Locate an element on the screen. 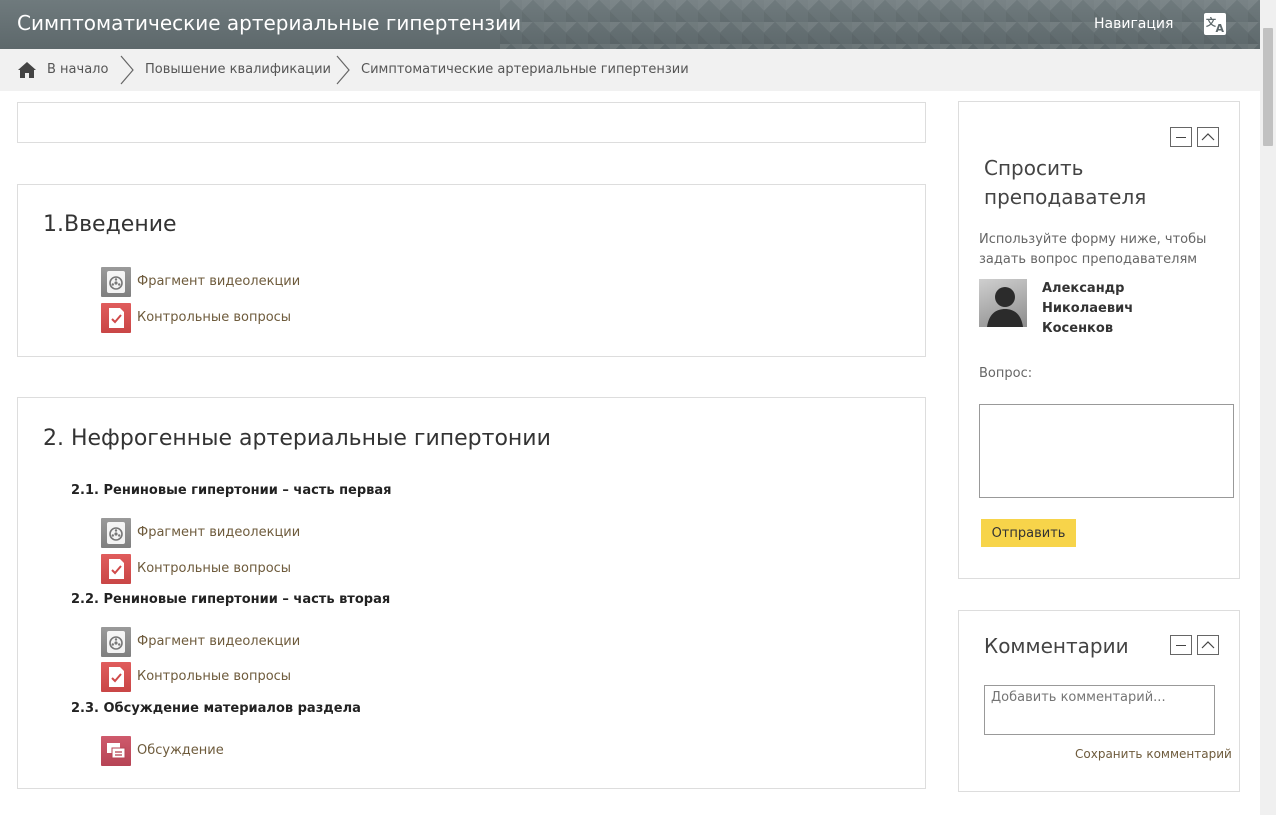 Image resolution: width=1276 pixels, height=815 pixels. teacher-name: Александр Николаевич Косенков is located at coordinates (1102, 309).